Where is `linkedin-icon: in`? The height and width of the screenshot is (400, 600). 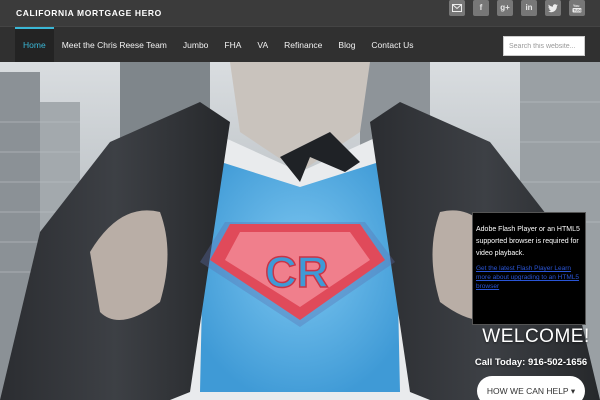
linkedin-icon: in is located at coordinates (529, 8).